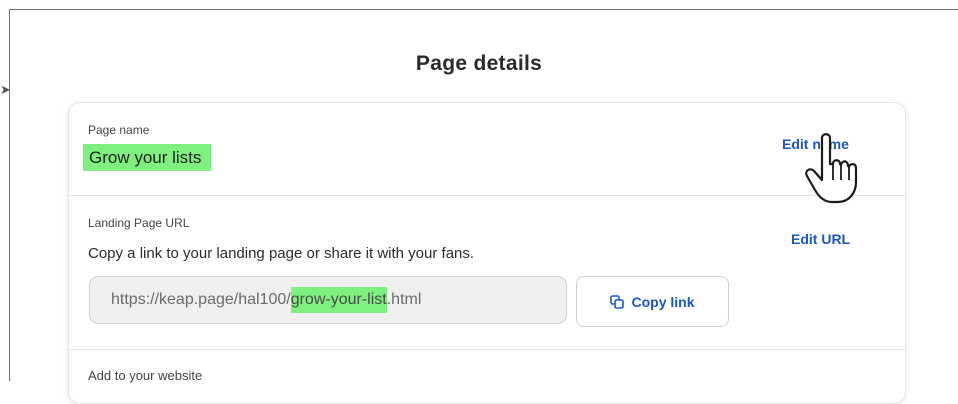 Image resolution: width=958 pixels, height=404 pixels. Describe the element at coordinates (617, 301) in the screenshot. I see `copy-icon` at that location.